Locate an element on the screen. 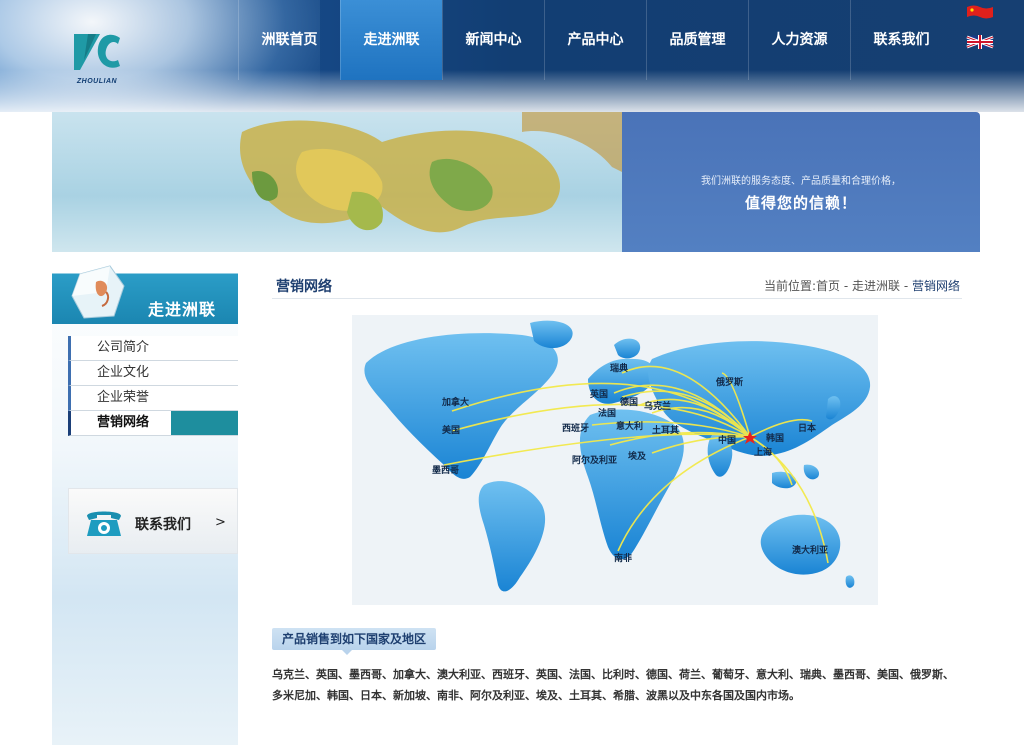 The height and width of the screenshot is (745, 1024). map-label-italy: 意大利 is located at coordinates (629, 426).